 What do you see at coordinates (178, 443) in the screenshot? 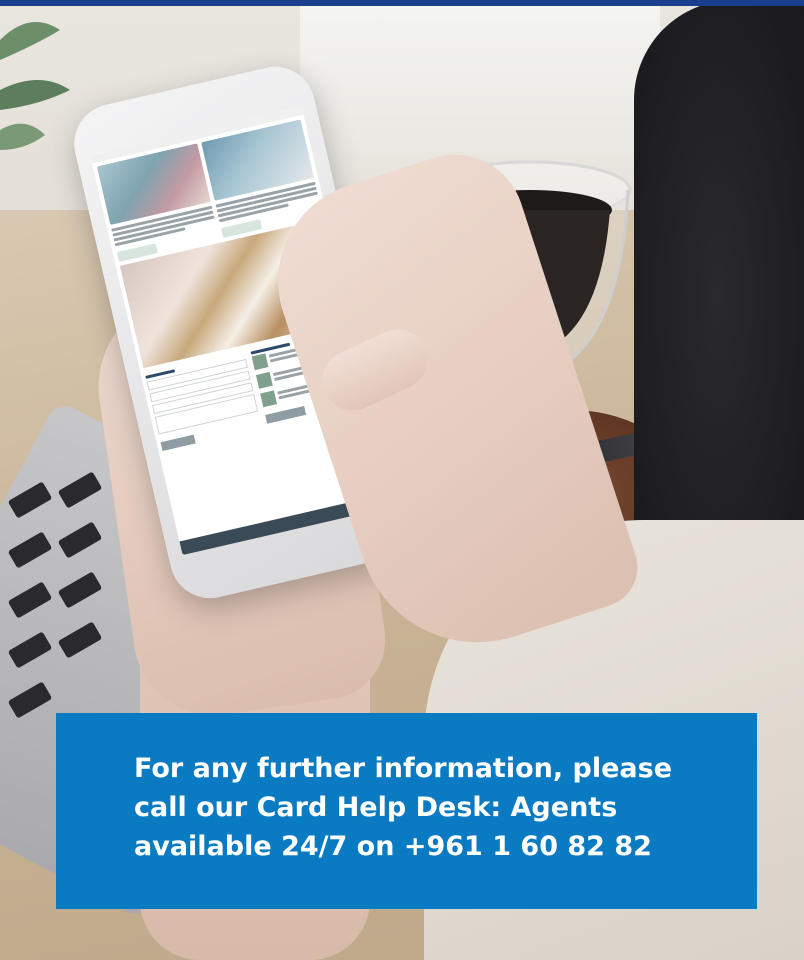
I see `phone-submit-button` at bounding box center [178, 443].